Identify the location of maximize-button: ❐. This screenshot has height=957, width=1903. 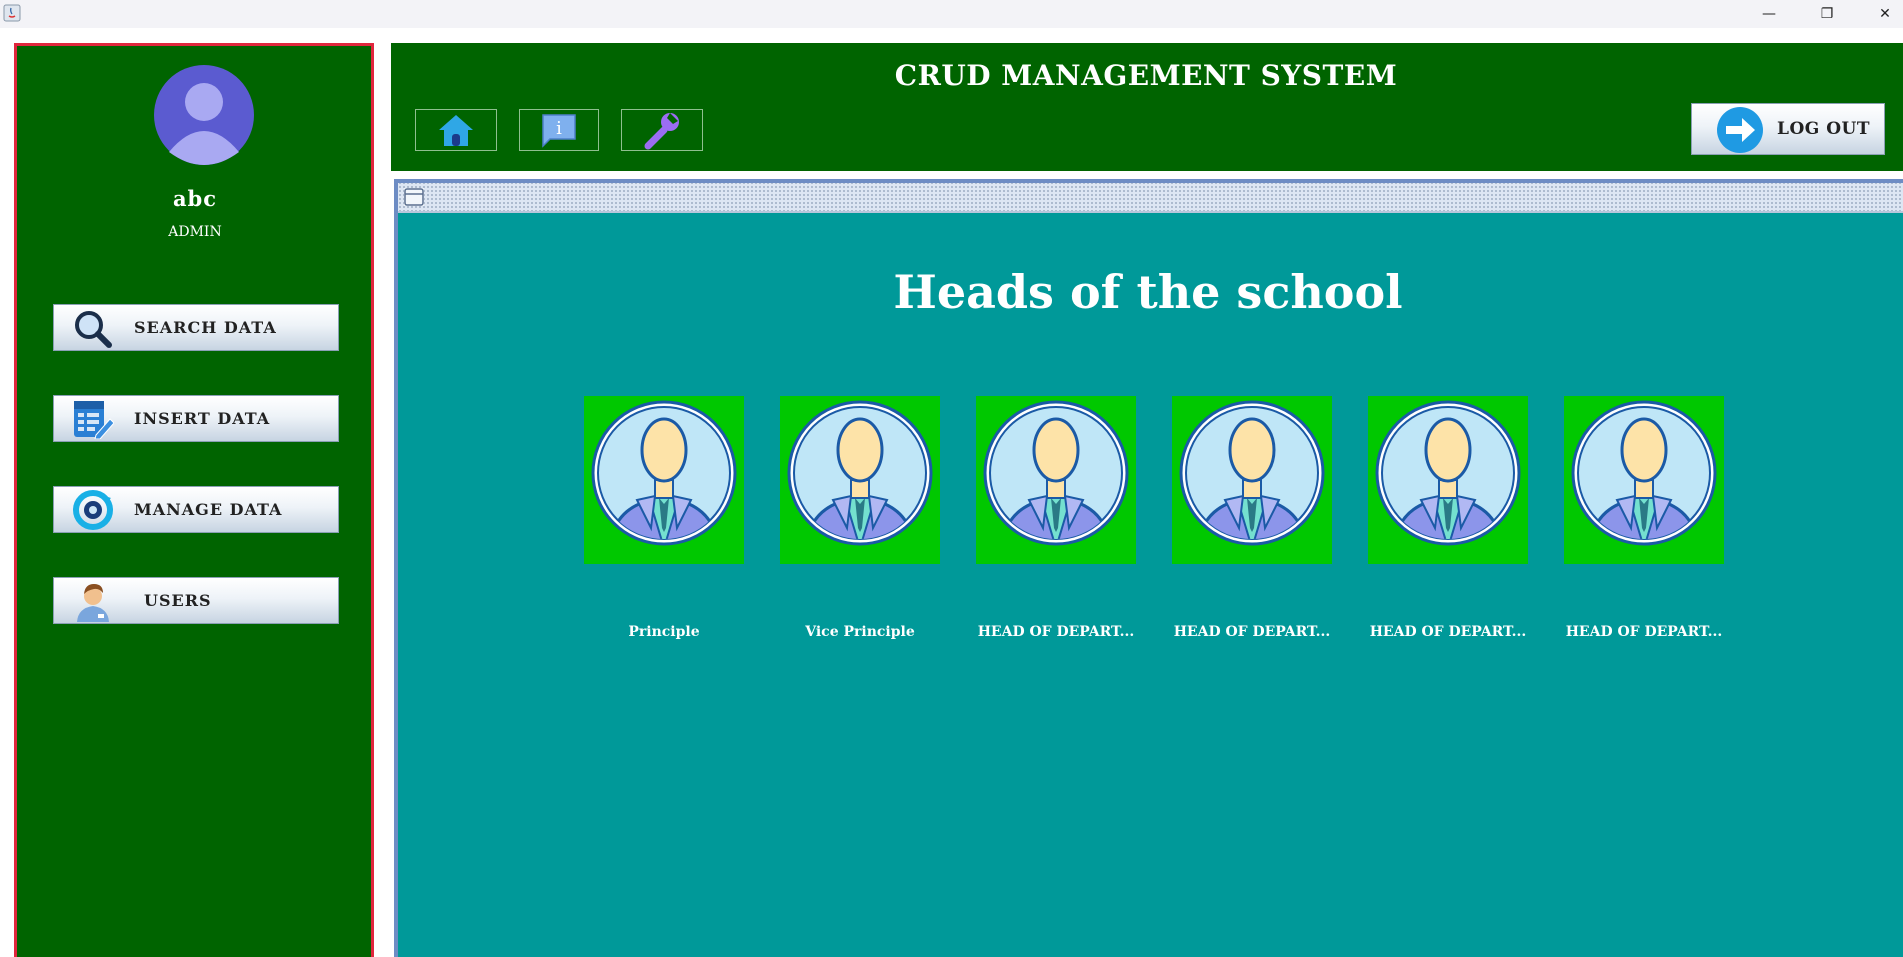
(1827, 14).